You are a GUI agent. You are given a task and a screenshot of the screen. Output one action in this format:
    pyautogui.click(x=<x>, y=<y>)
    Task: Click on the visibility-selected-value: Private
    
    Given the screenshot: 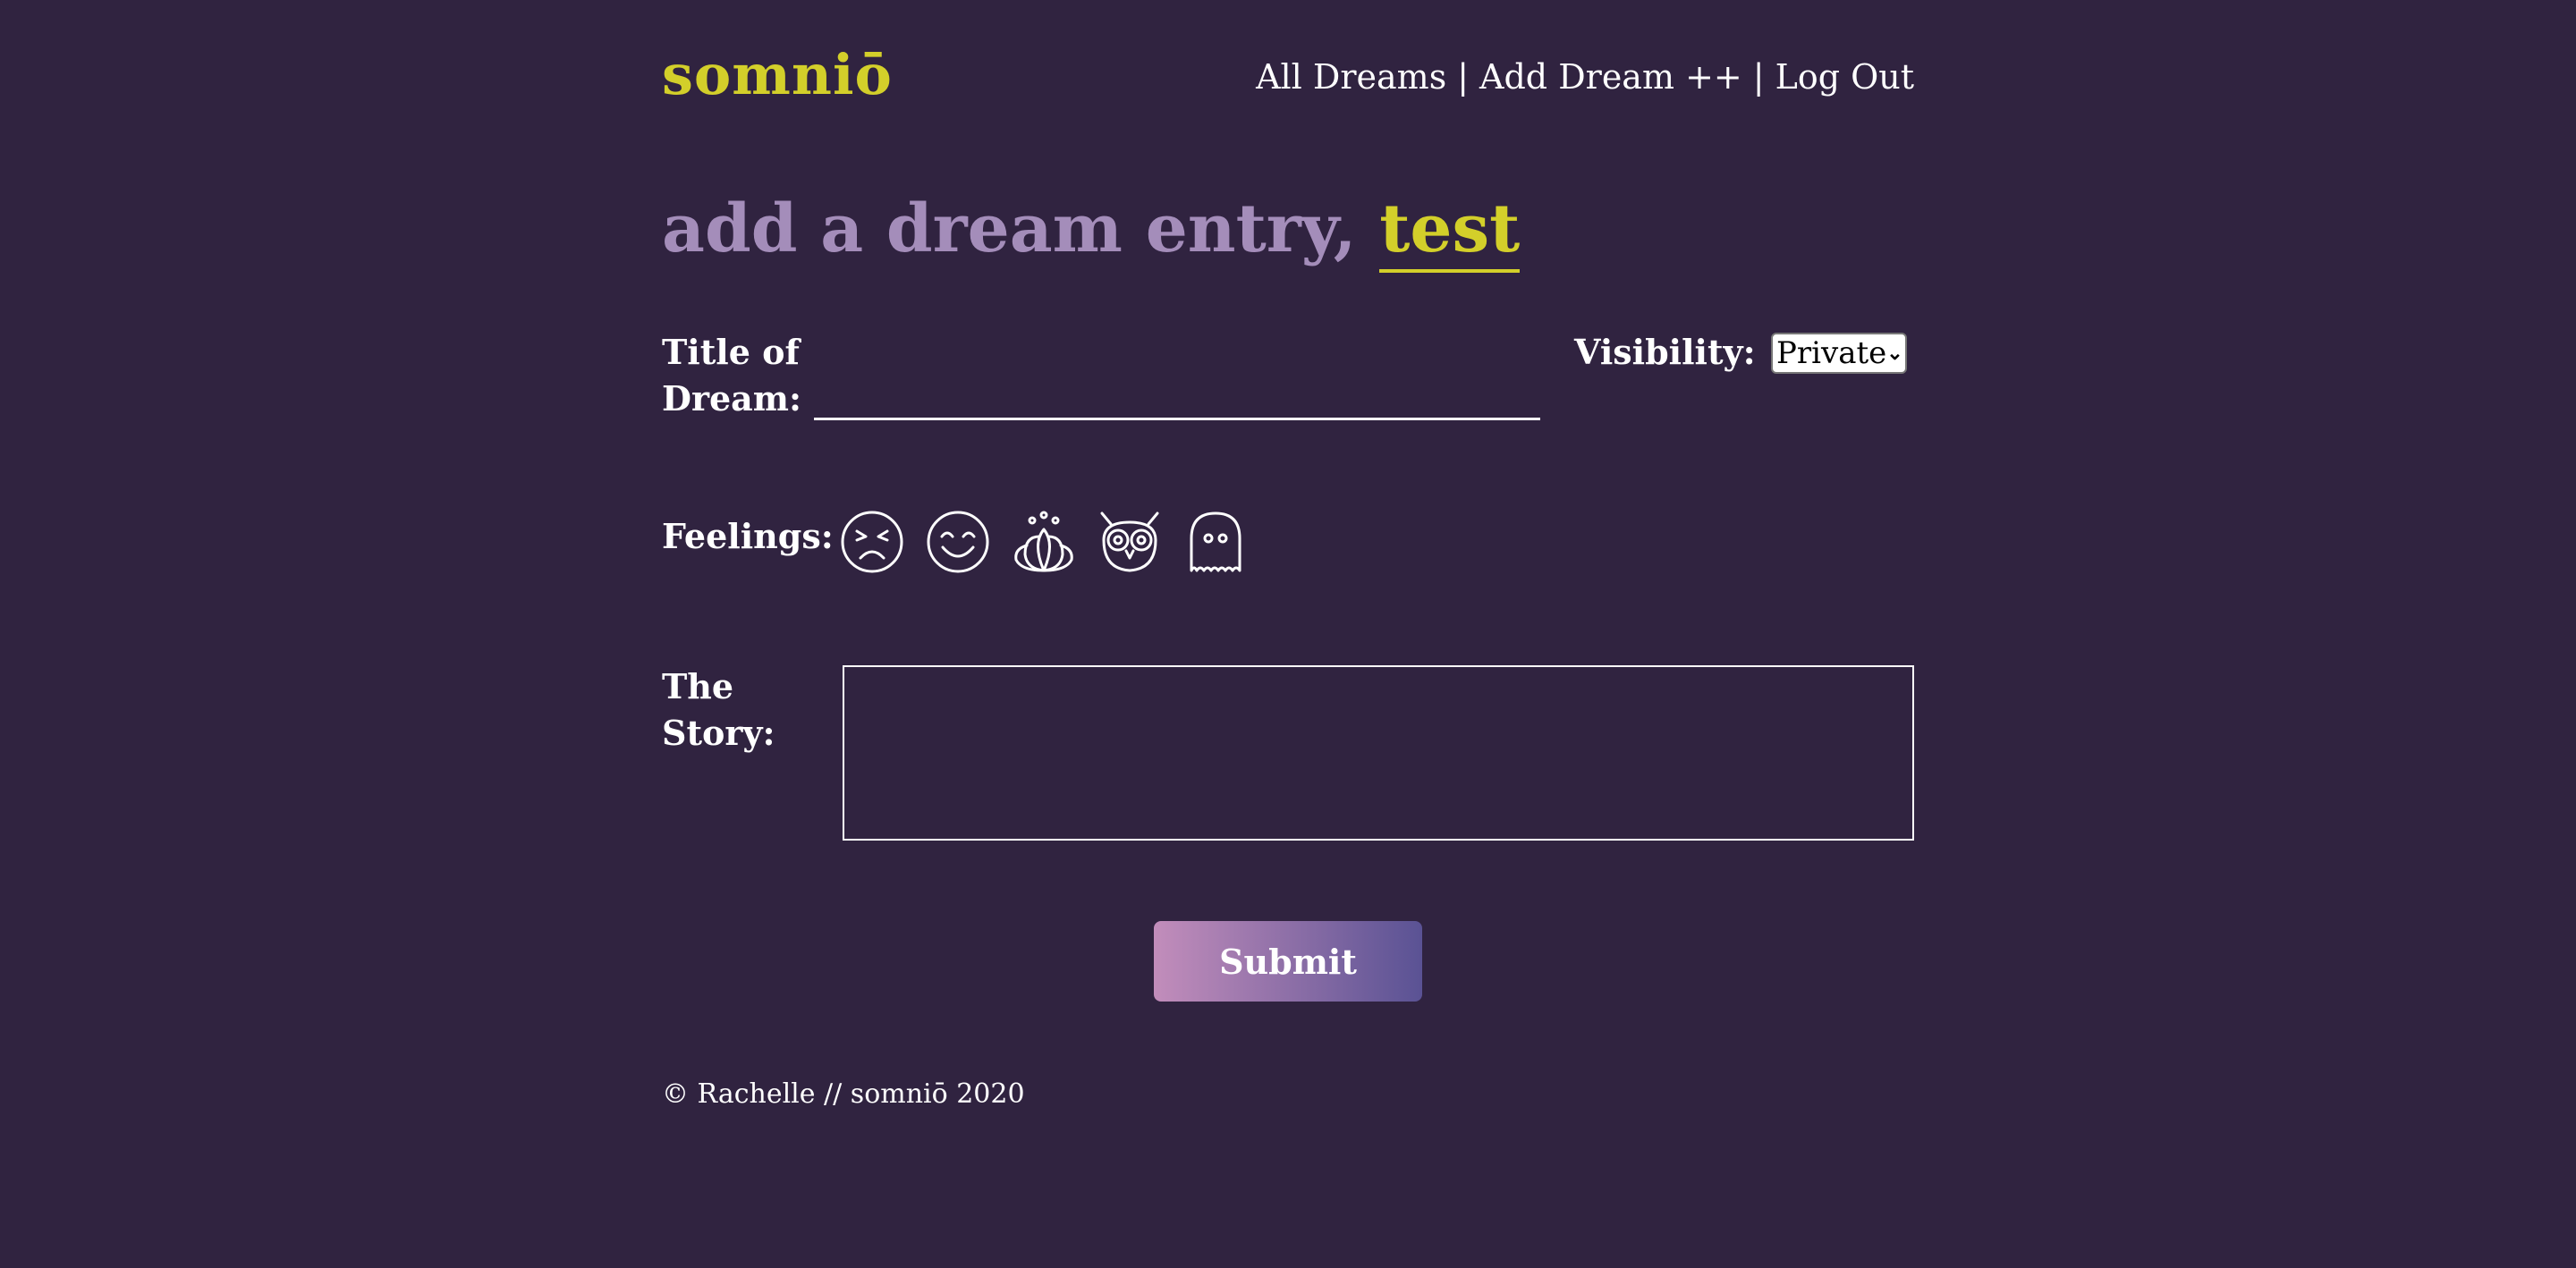 What is the action you would take?
    pyautogui.click(x=1831, y=353)
    